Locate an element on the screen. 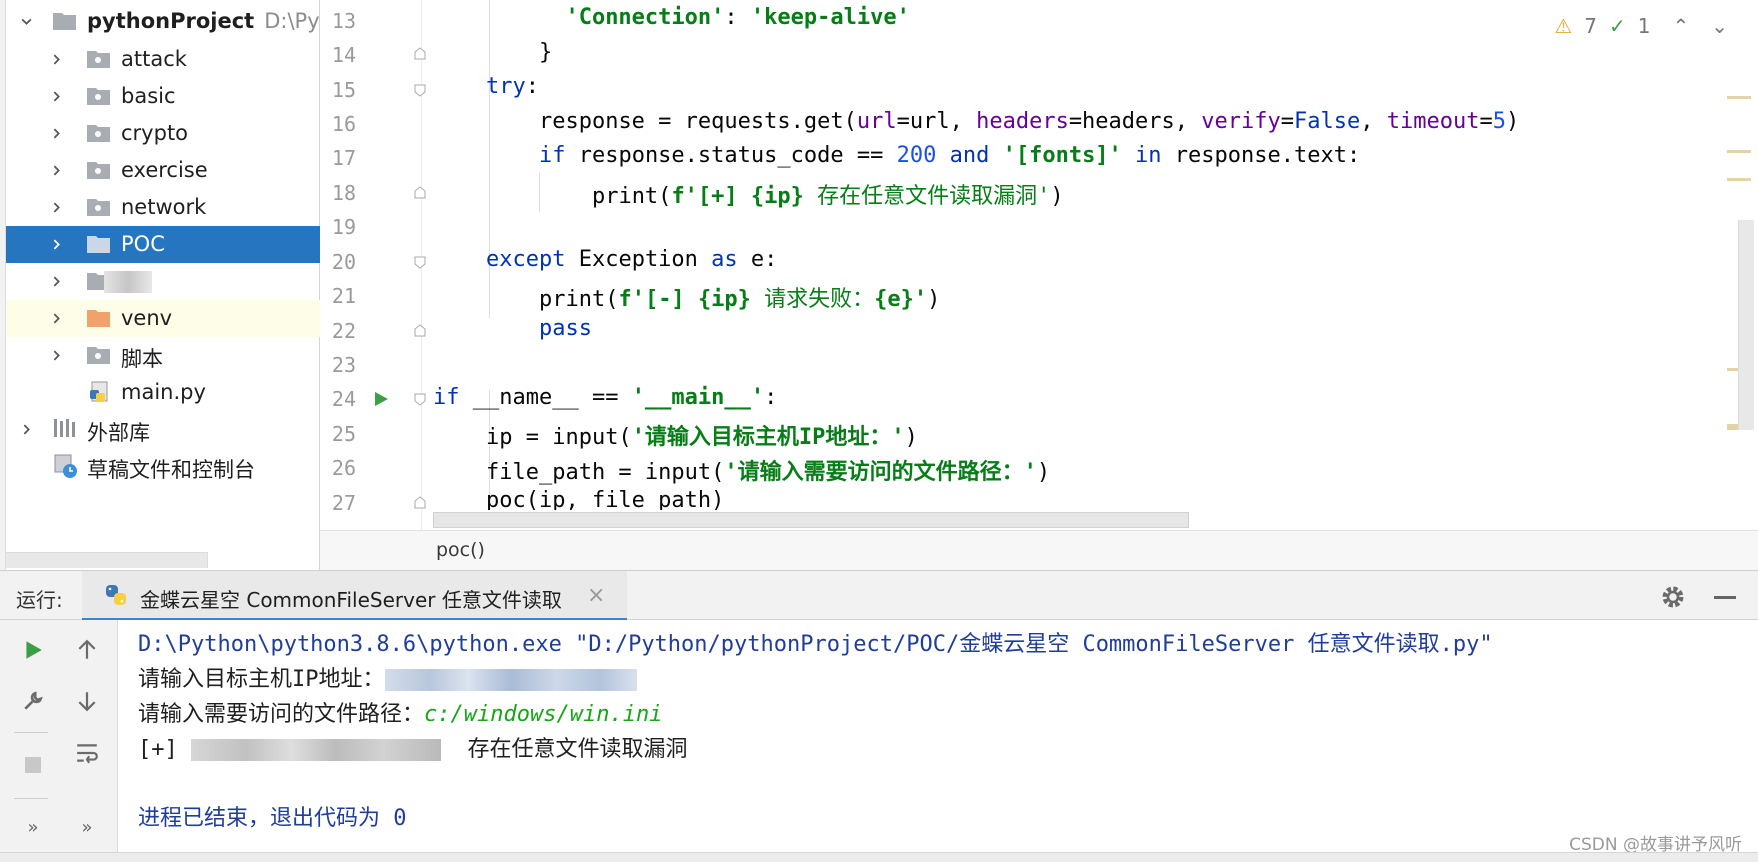  soft-wrap-icon is located at coordinates (87, 753).